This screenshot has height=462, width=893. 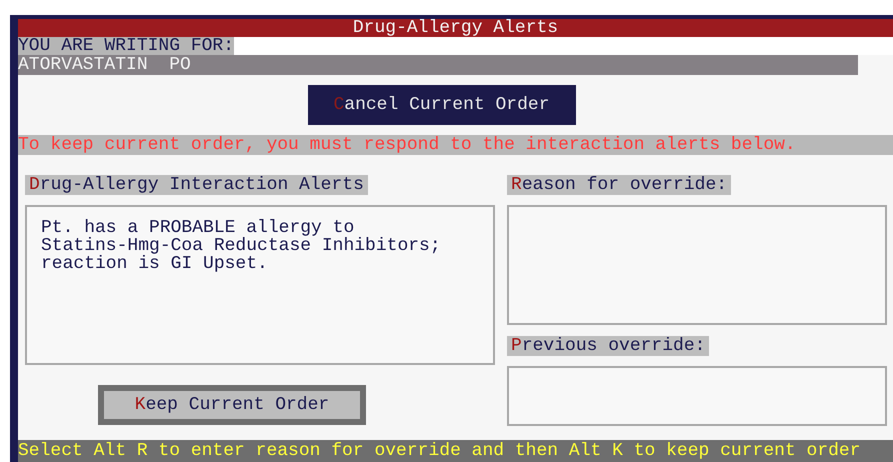 I want to click on window-title: Drug-Allergy Alerts, so click(x=455, y=28).